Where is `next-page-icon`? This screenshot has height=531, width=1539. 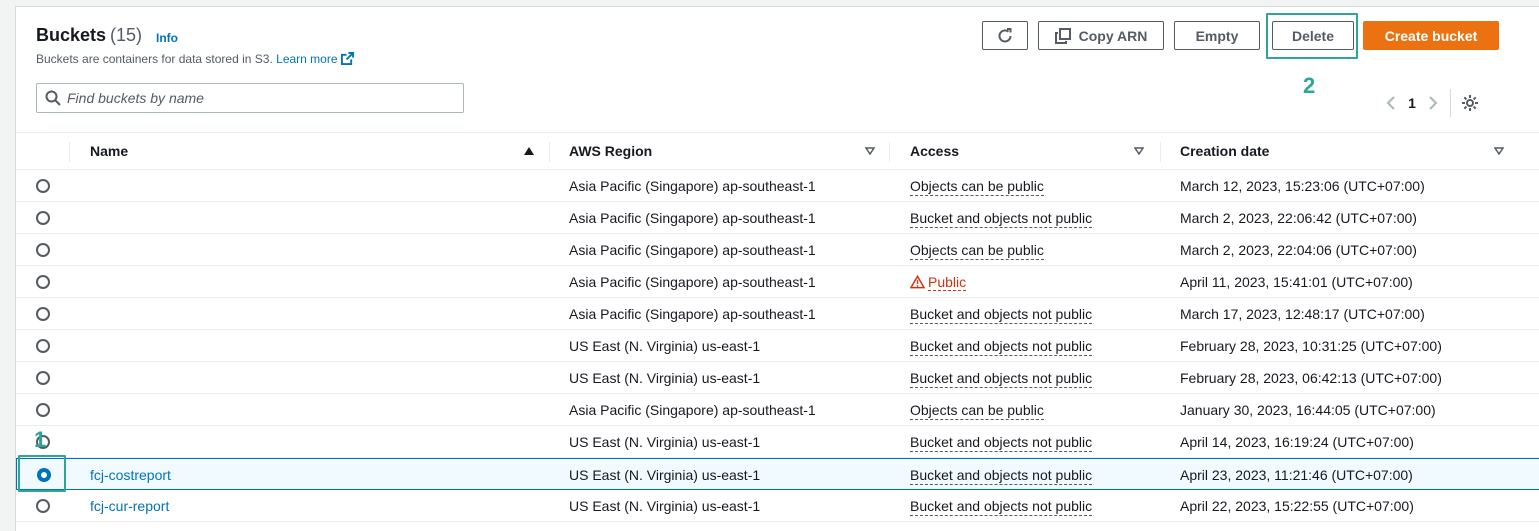
next-page-icon is located at coordinates (1433, 103).